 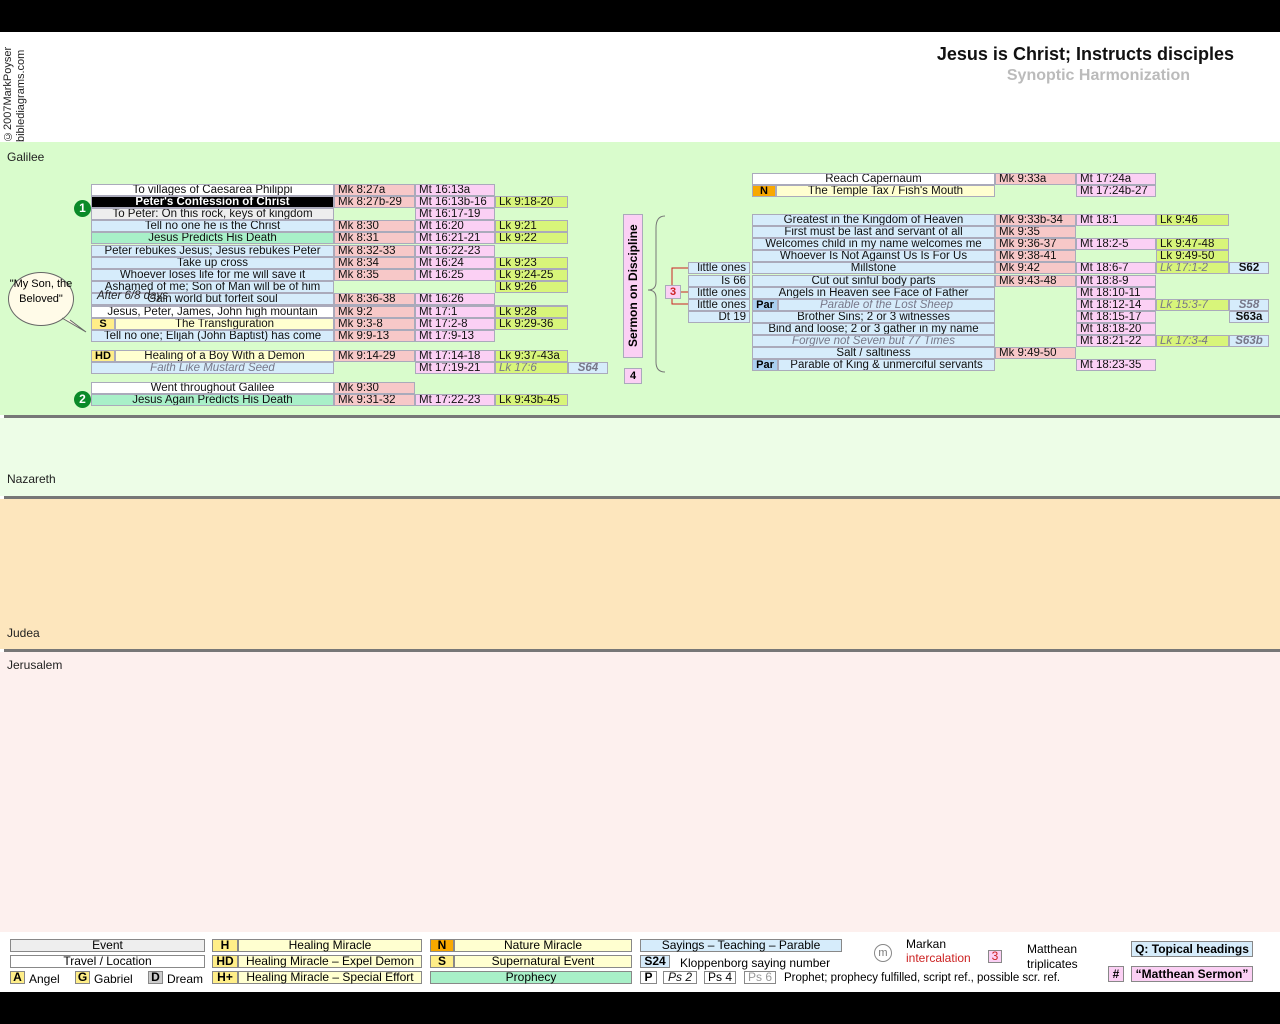 What do you see at coordinates (755, 963) in the screenshot?
I see `legend-kloppenborg: Kloppenborg saying number` at bounding box center [755, 963].